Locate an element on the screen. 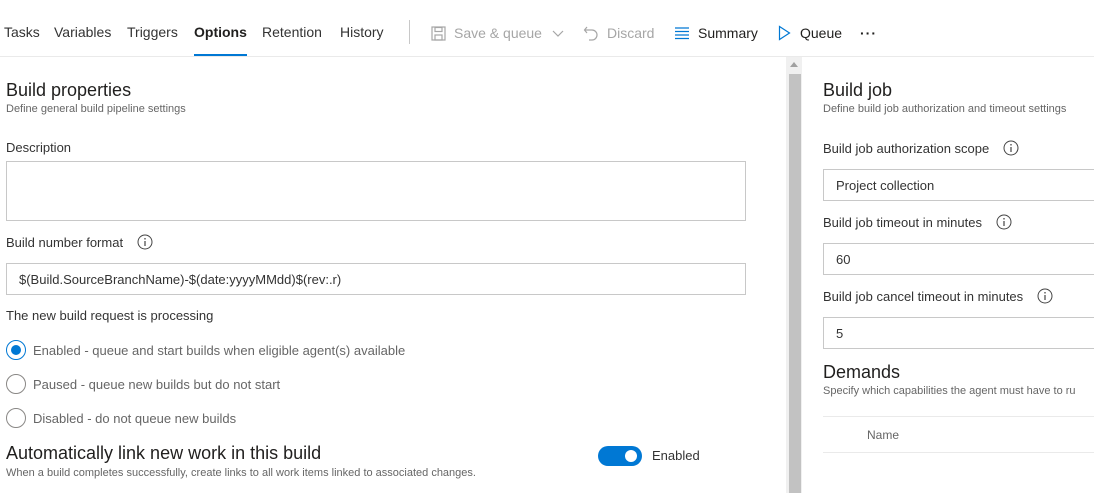 The width and height of the screenshot is (1094, 493). save-queue-label: Save & queue is located at coordinates (498, 33).